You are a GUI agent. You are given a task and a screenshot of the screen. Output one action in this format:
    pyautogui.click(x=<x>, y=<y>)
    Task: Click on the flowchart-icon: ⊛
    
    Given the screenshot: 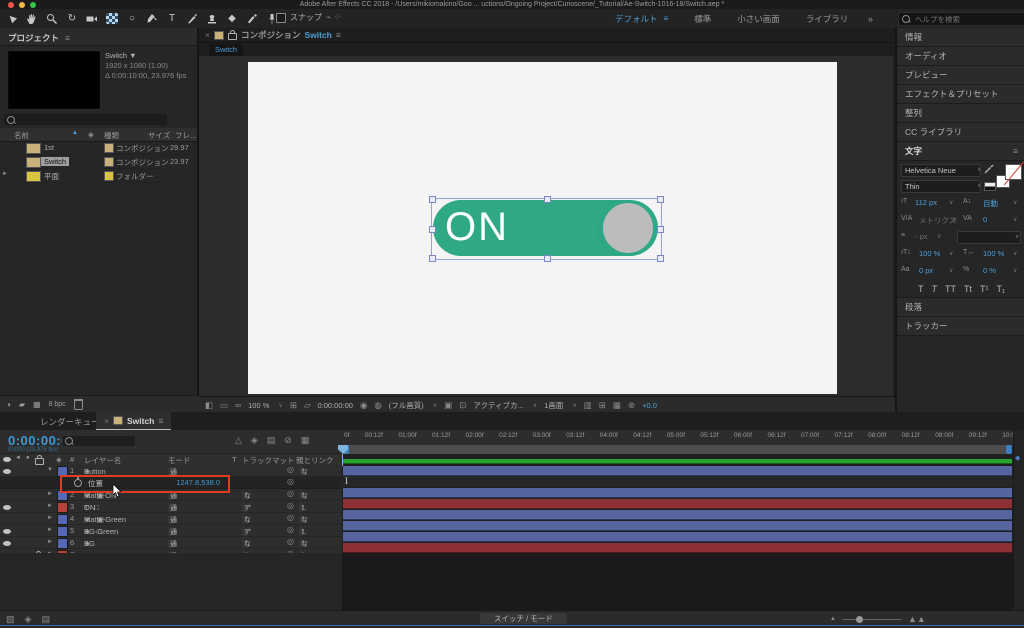 What is the action you would take?
    pyautogui.click(x=631, y=405)
    